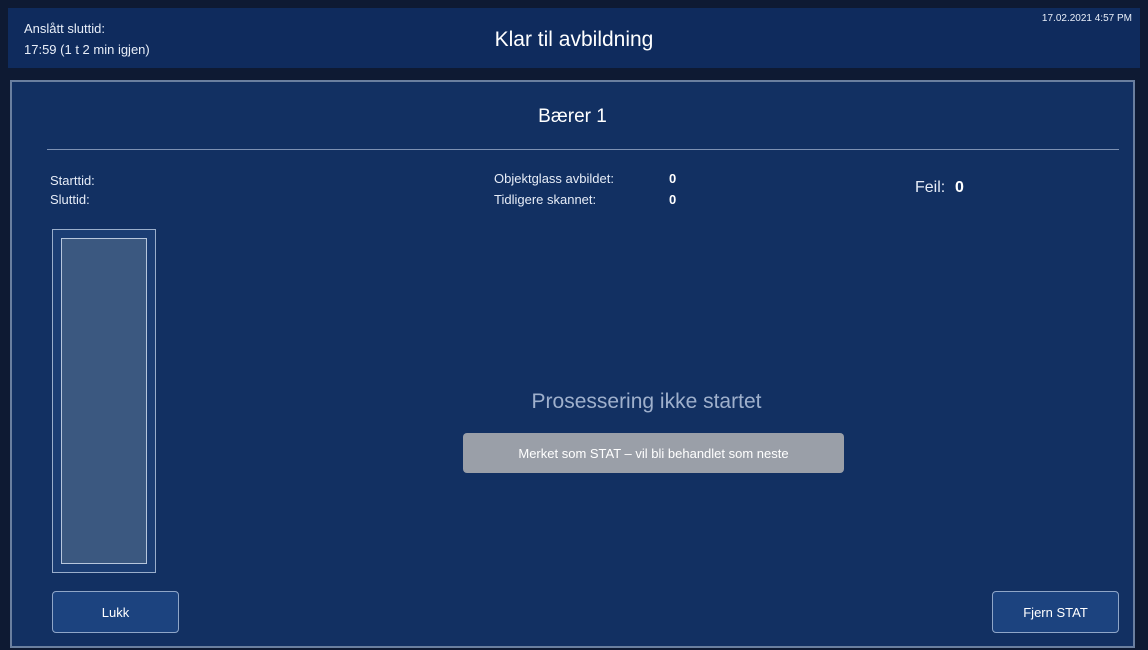  Describe the element at coordinates (1055, 612) in the screenshot. I see `remove-stat-button: Fjern STAT` at that location.